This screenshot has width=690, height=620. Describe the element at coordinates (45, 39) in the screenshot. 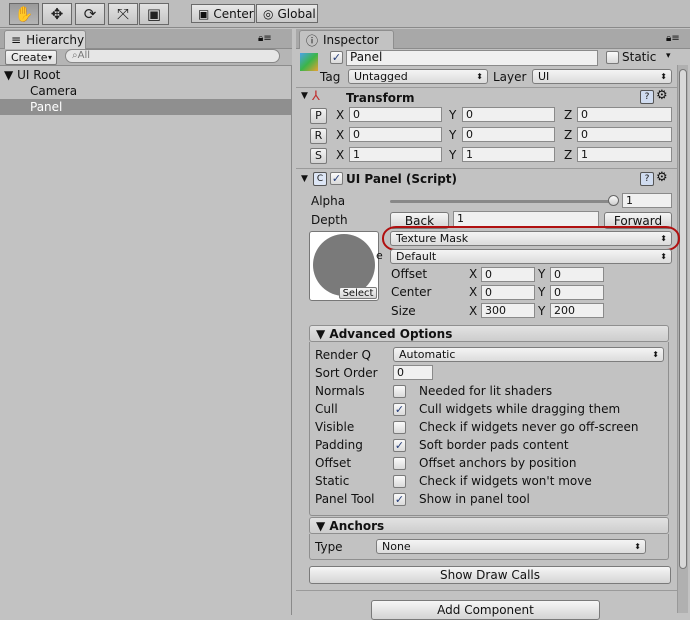

I see `tab-hierarchy: ≡ Hierarchy` at that location.